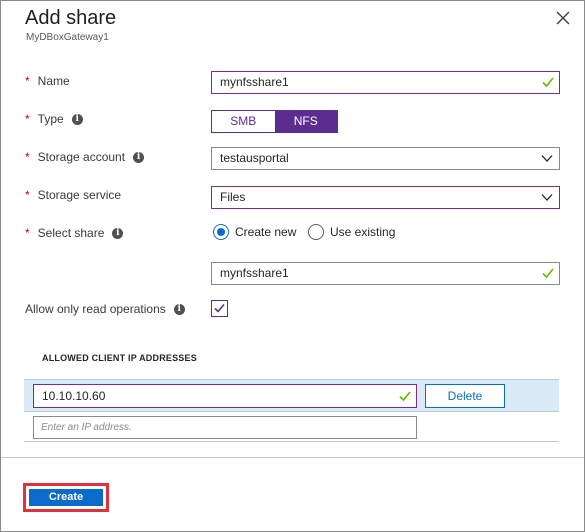  What do you see at coordinates (79, 195) in the screenshot?
I see `storage-service-label-text: Storage service` at bounding box center [79, 195].